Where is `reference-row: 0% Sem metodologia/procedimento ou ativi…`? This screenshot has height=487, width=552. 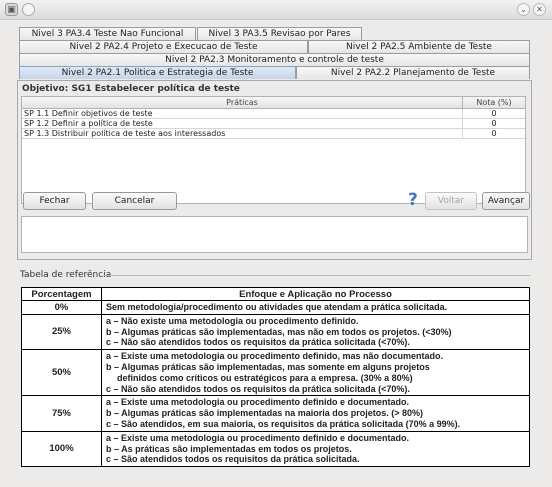 reference-row: 0% Sem metodologia/procedimento ou ativi… is located at coordinates (275, 307).